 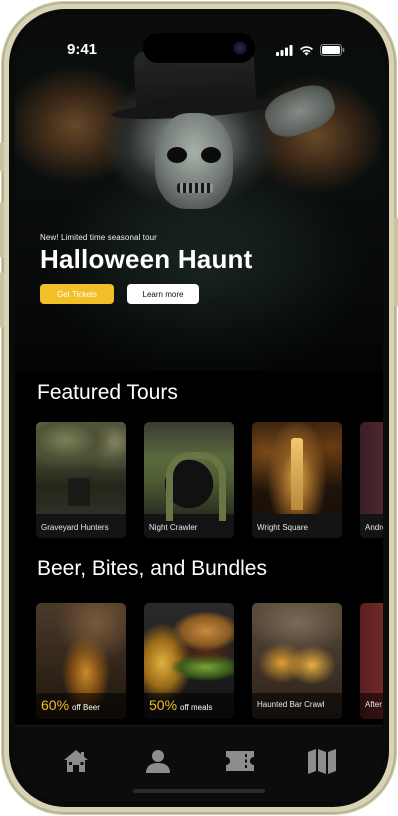 I want to click on tab-home, so click(x=76, y=761).